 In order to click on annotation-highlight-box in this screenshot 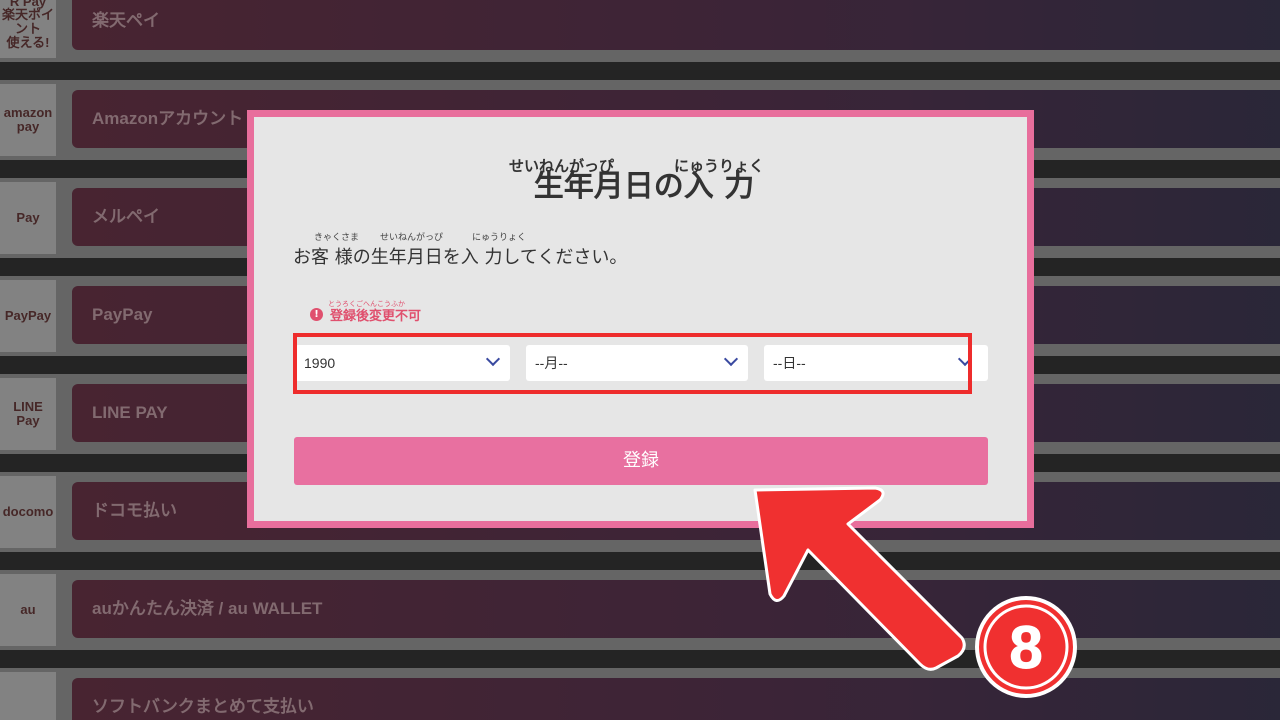, I will do `click(632, 363)`.